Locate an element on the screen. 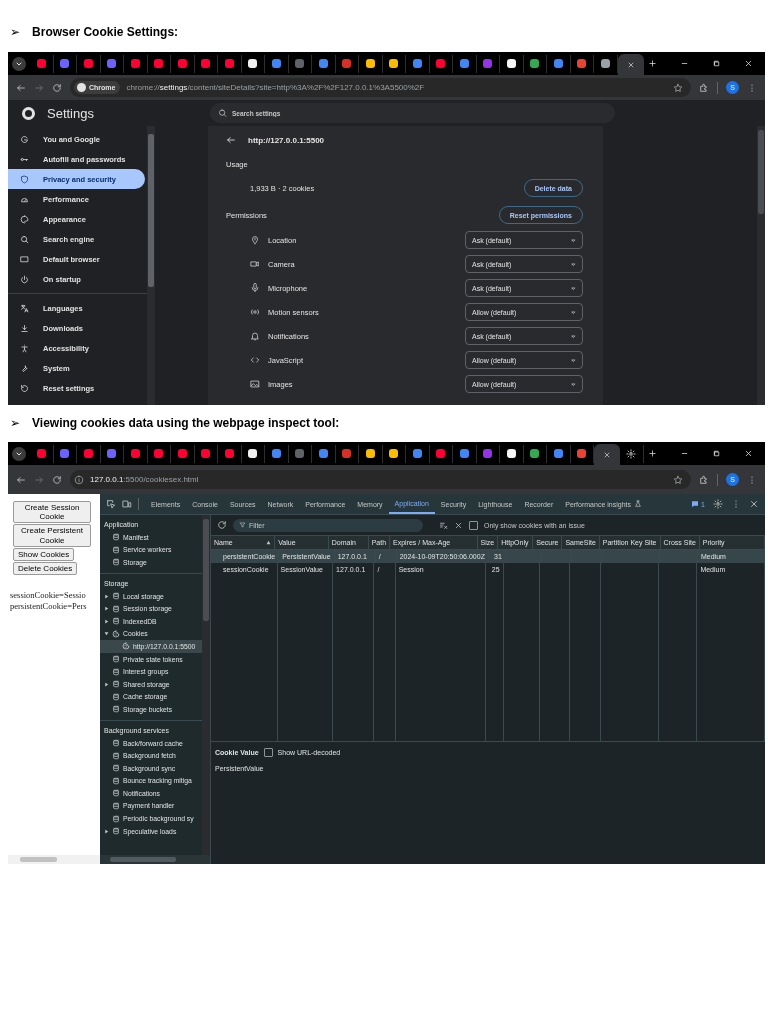 This screenshot has height=1024, width=768. google-g-icon is located at coordinates (24, 139).